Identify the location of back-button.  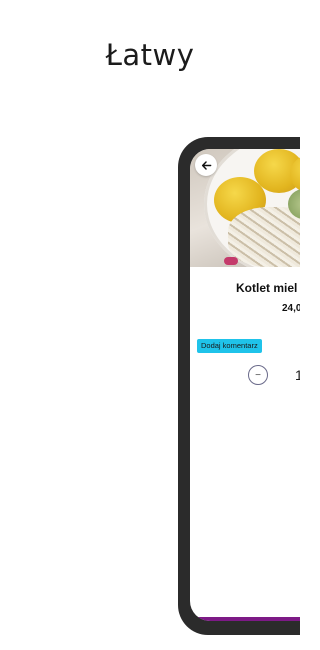
(206, 165).